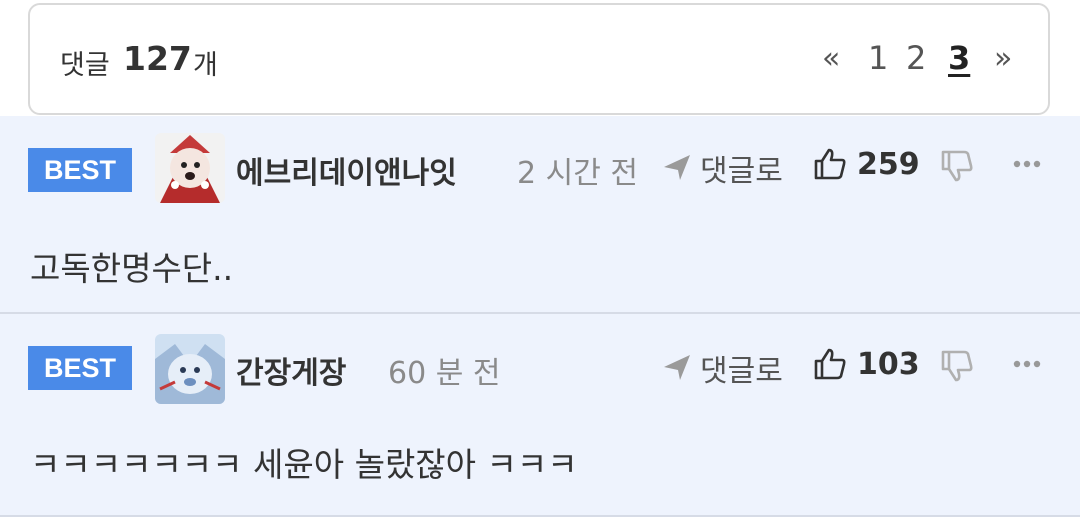 This screenshot has height=517, width=1080. What do you see at coordinates (132, 268) in the screenshot?
I see `comment-text: 고독한명수단..` at bounding box center [132, 268].